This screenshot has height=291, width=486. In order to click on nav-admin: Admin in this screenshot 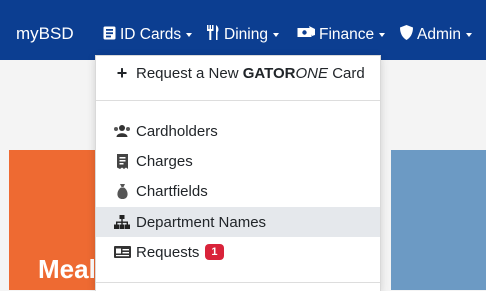, I will do `click(436, 35)`.